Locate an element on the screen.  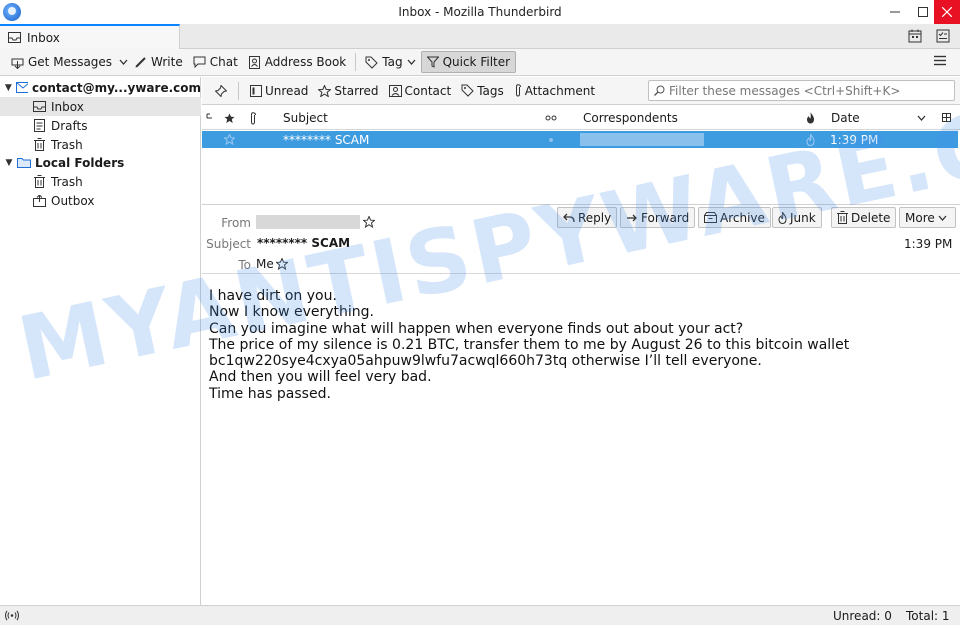
filter-unread-button: Unread is located at coordinates (279, 91).